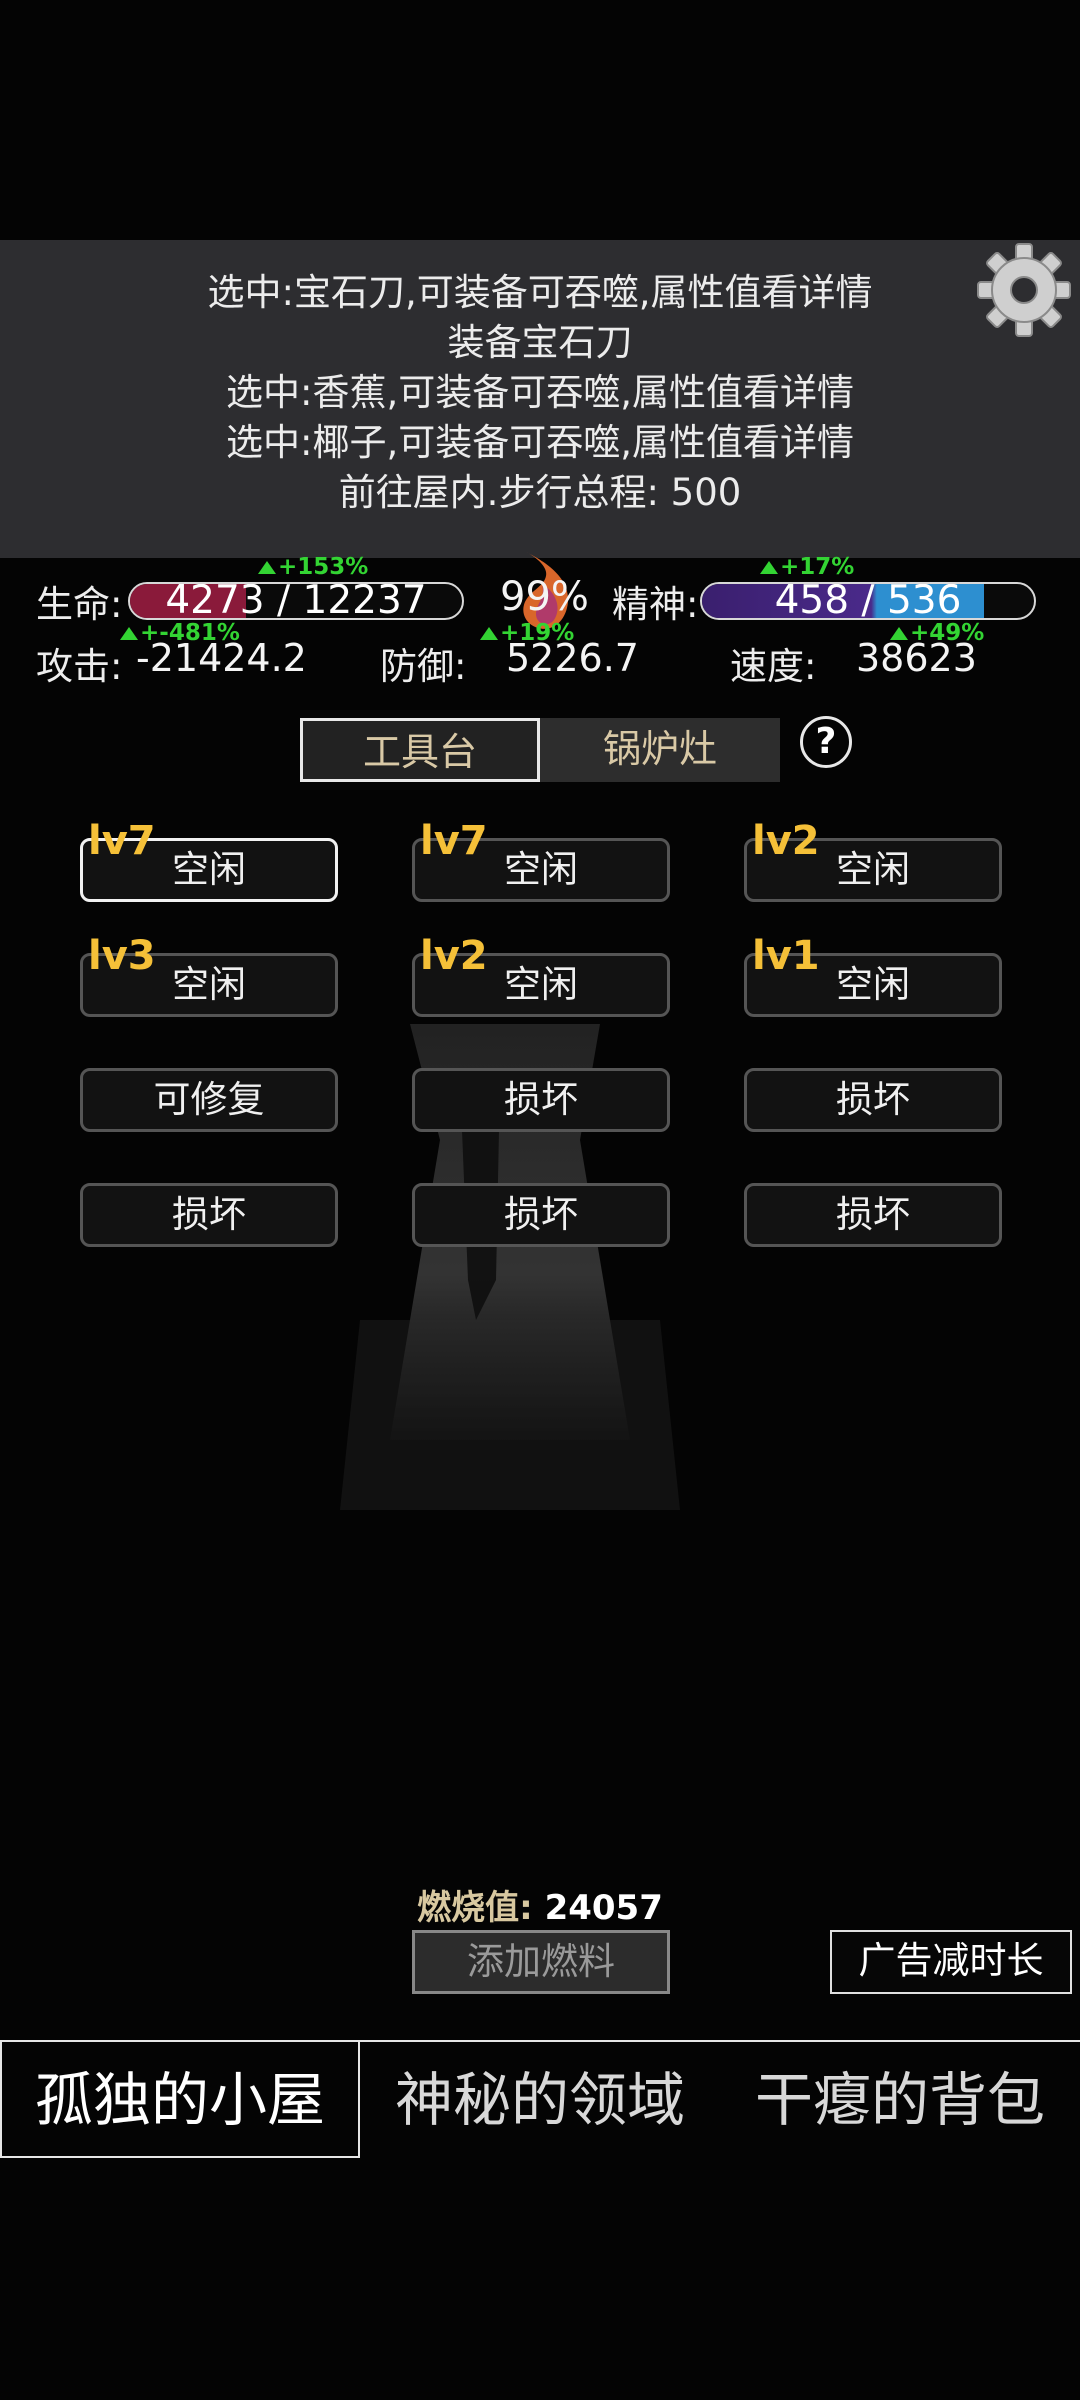 The width and height of the screenshot is (1080, 2400). What do you see at coordinates (540, 1904) in the screenshot?
I see `burn-value-row: 燃烧值: 24057` at bounding box center [540, 1904].